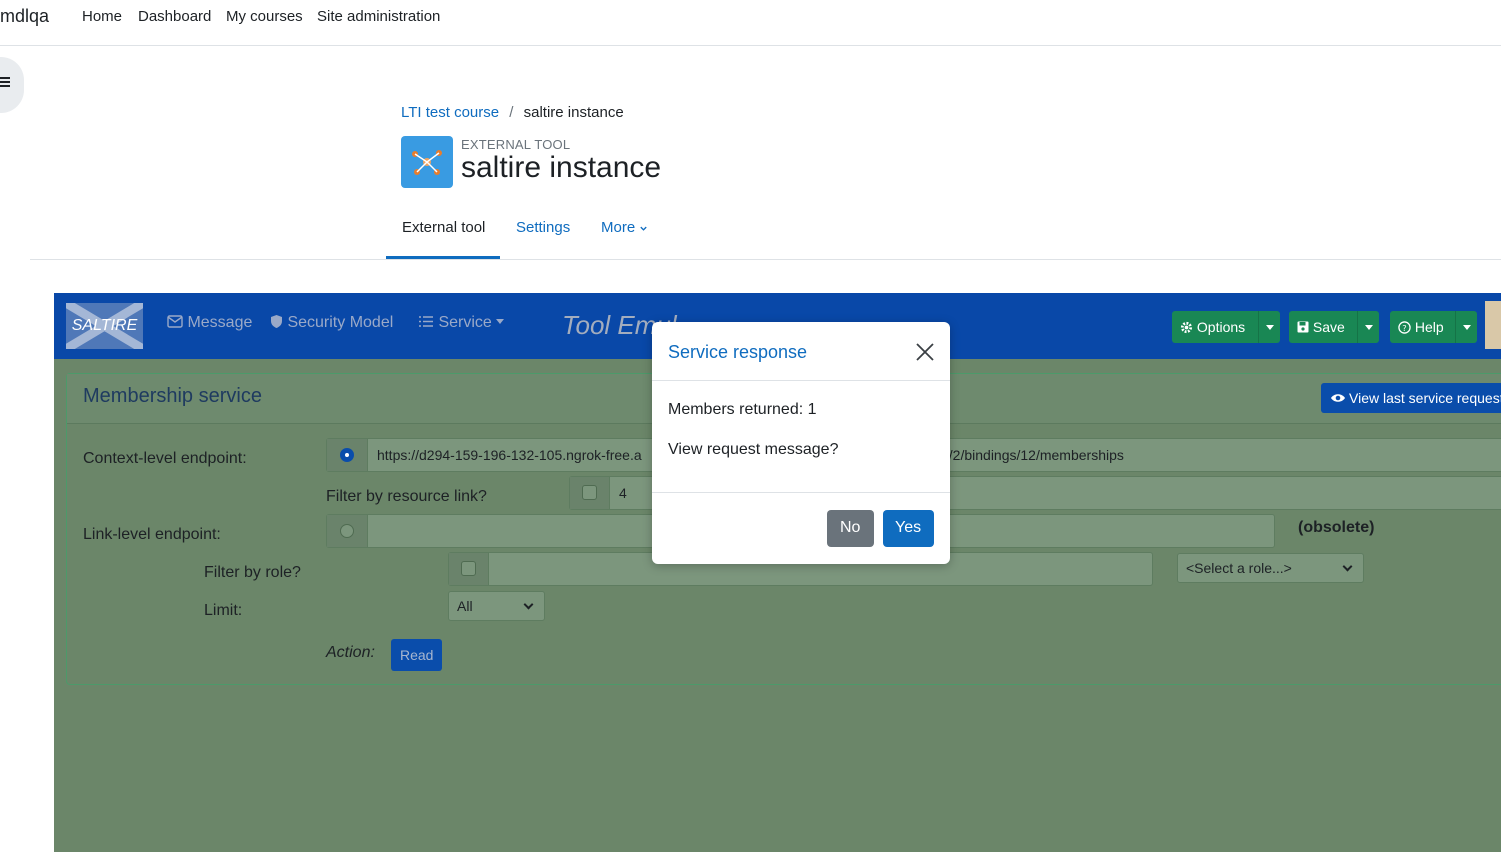 Image resolution: width=1501 pixels, height=852 pixels. I want to click on user-avatar, so click(1493, 325).